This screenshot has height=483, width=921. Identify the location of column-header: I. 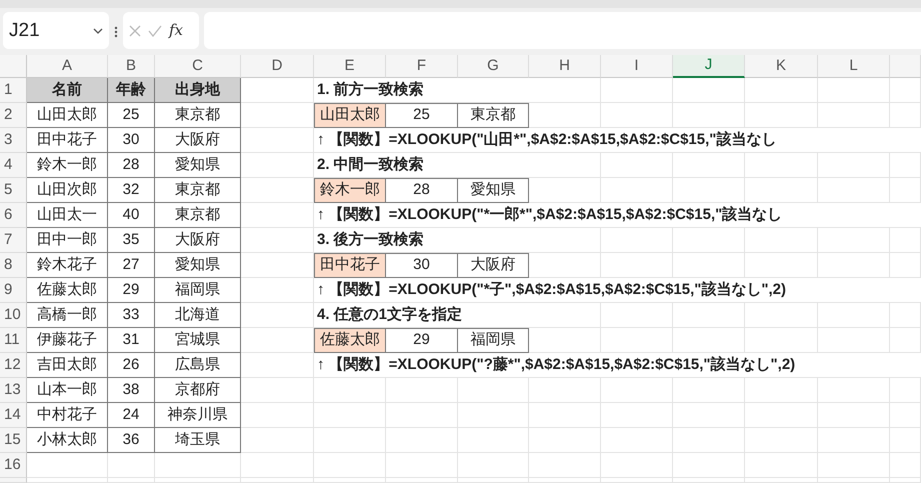
(637, 66).